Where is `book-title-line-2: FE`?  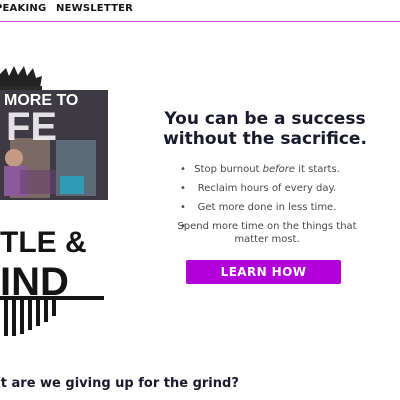 book-title-line-2: FE is located at coordinates (31, 127).